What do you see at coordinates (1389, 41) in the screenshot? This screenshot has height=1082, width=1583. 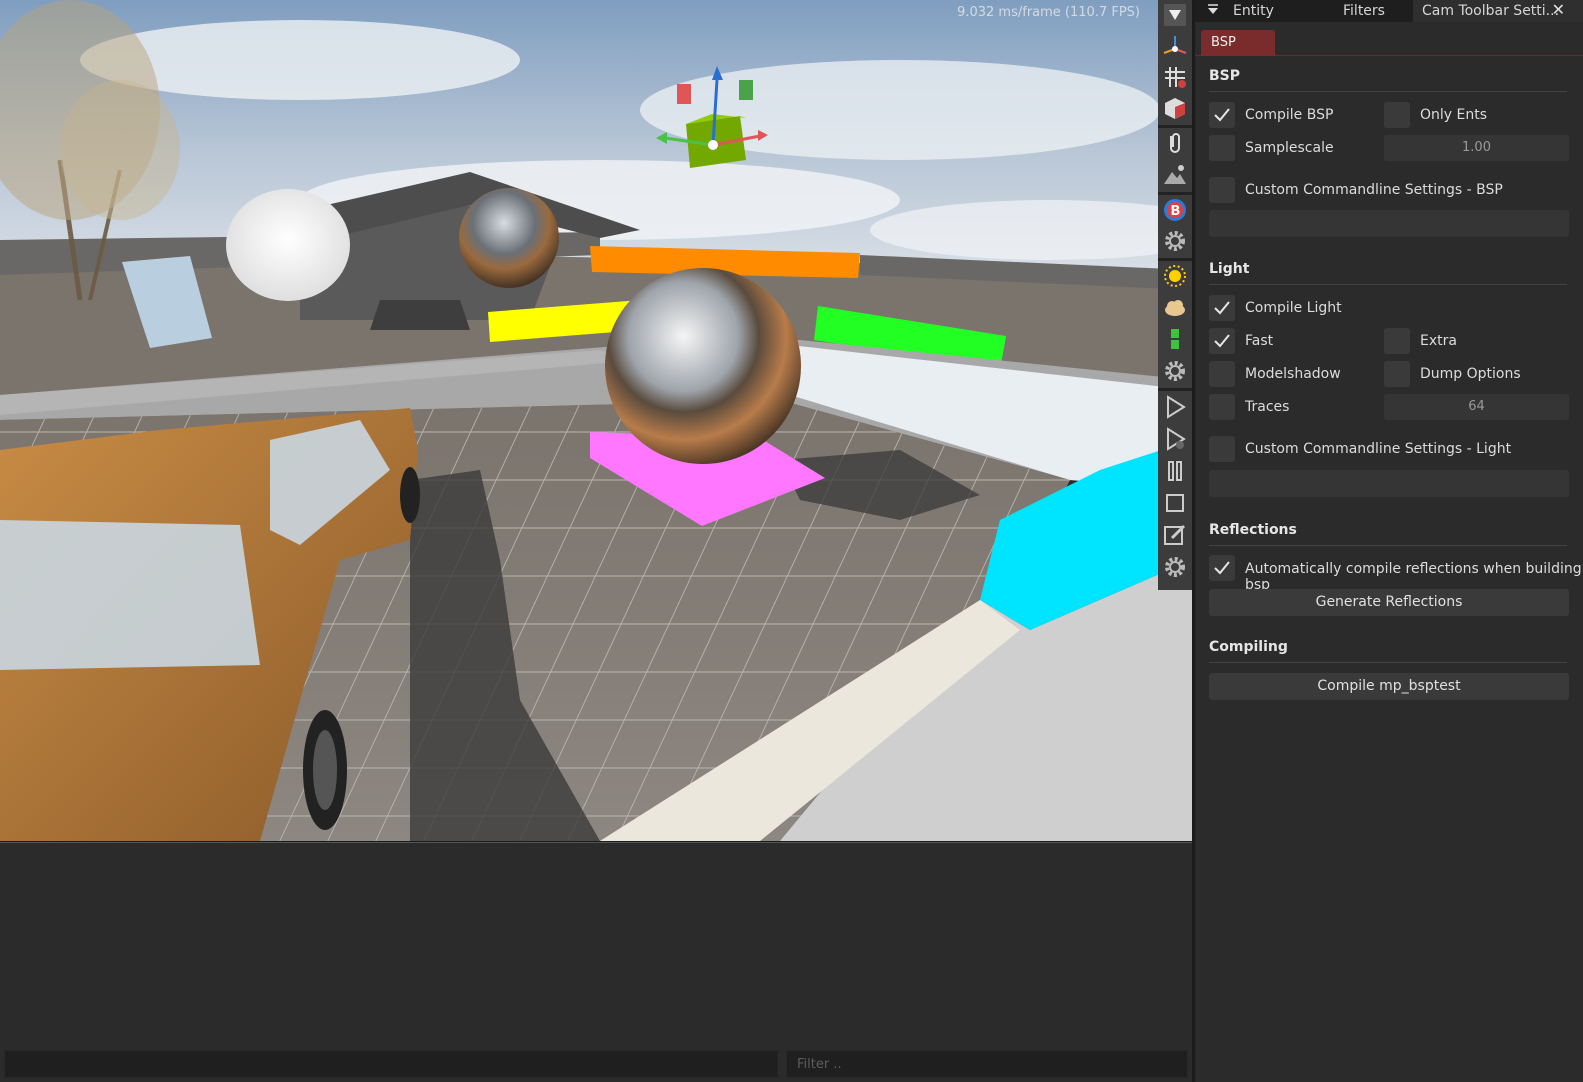 I see `subtab-bar: BSP` at bounding box center [1389, 41].